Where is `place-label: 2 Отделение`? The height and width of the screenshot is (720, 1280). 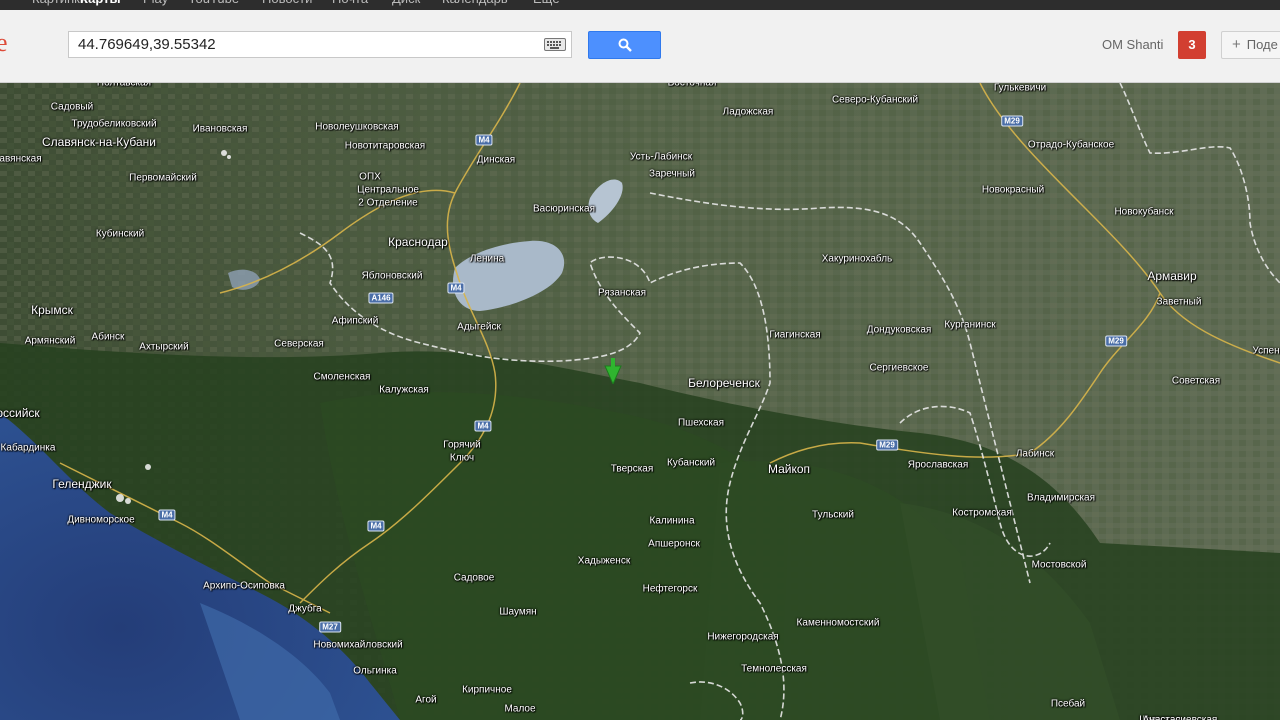
place-label: 2 Отделение is located at coordinates (388, 203).